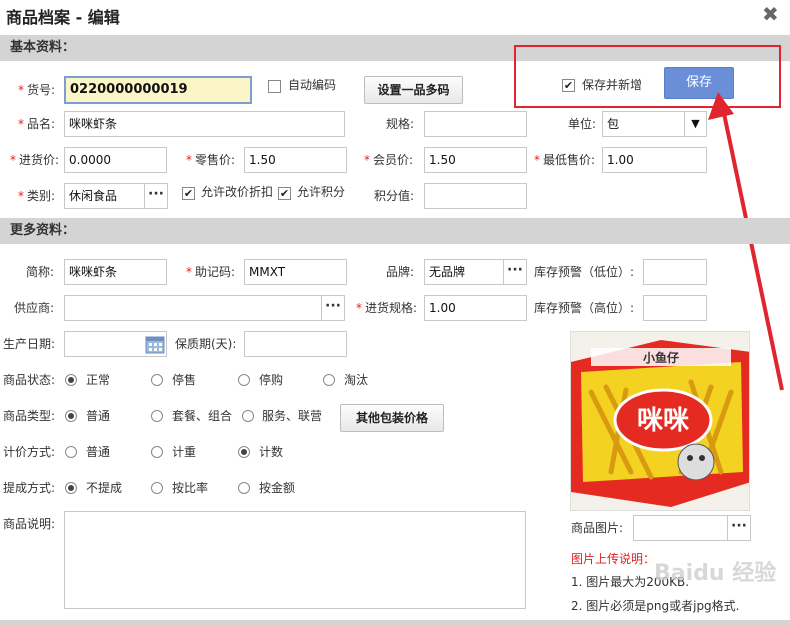  Describe the element at coordinates (387, 308) in the screenshot. I see `pack-spec-label: * 进货规格:` at that location.